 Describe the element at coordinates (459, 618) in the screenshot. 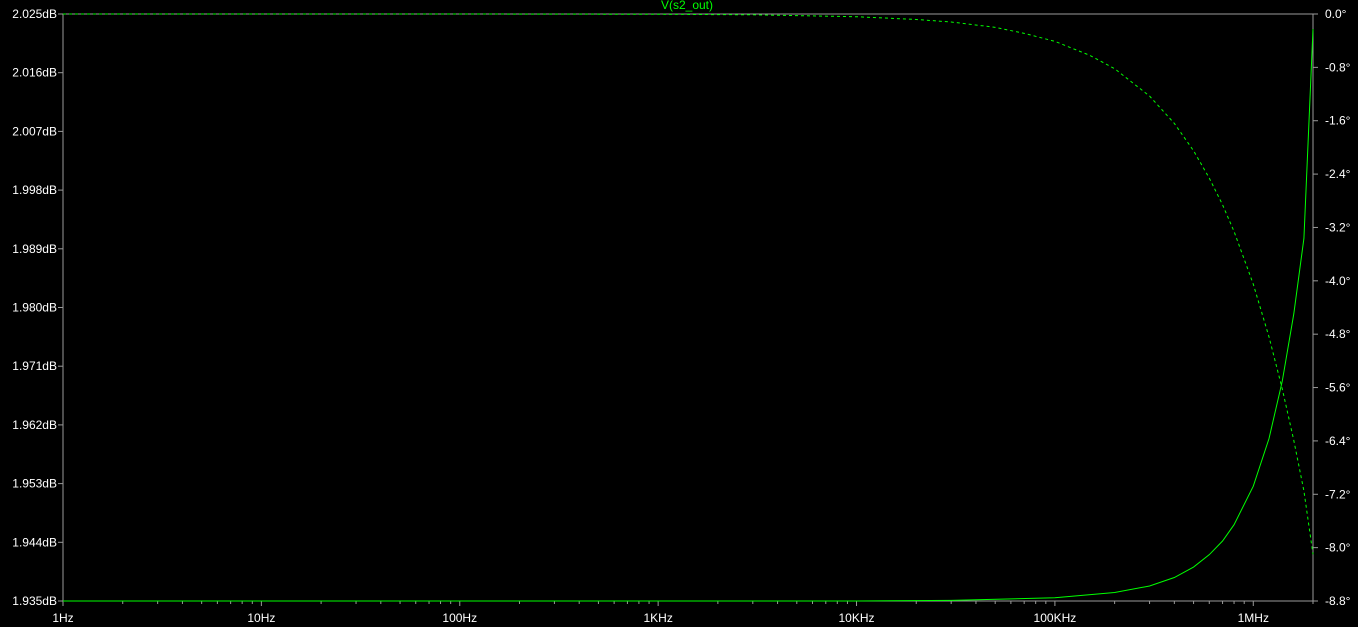

I see `x-tick-label: 100Hz` at that location.